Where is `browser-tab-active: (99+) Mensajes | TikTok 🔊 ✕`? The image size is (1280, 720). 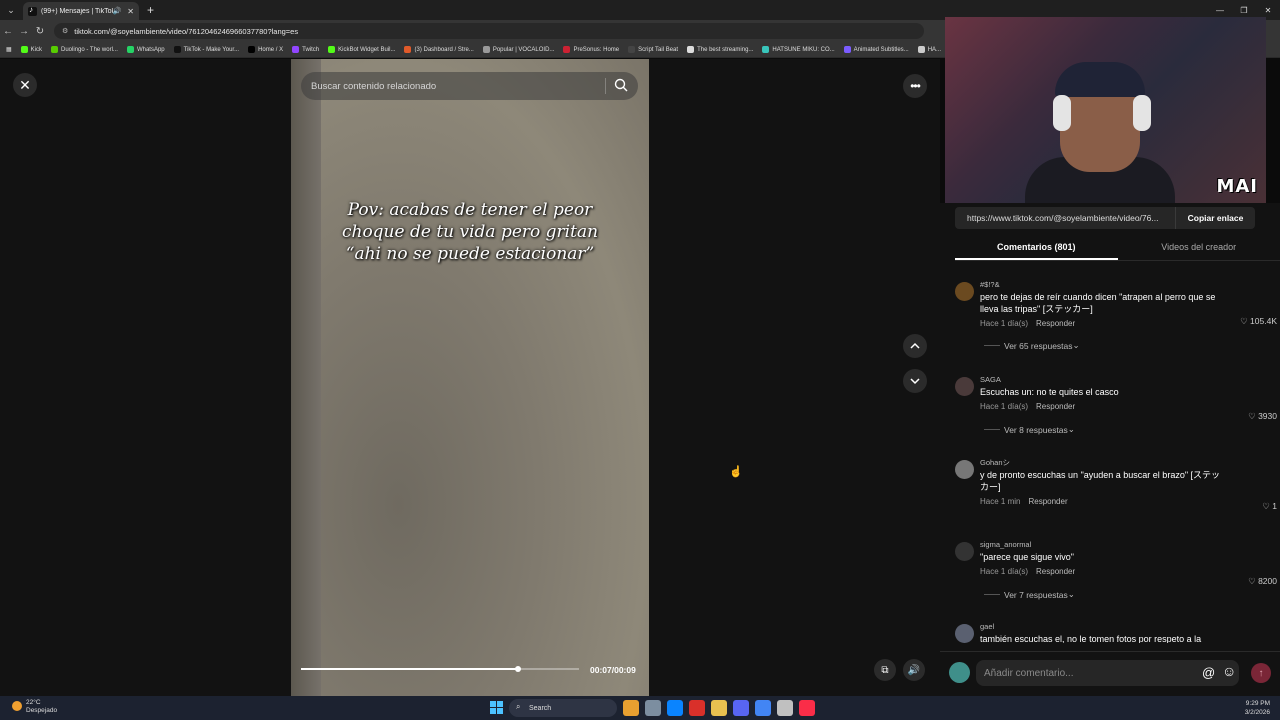
browser-tab-active: (99+) Mensajes | TikTok 🔊 ✕ is located at coordinates (81, 11).